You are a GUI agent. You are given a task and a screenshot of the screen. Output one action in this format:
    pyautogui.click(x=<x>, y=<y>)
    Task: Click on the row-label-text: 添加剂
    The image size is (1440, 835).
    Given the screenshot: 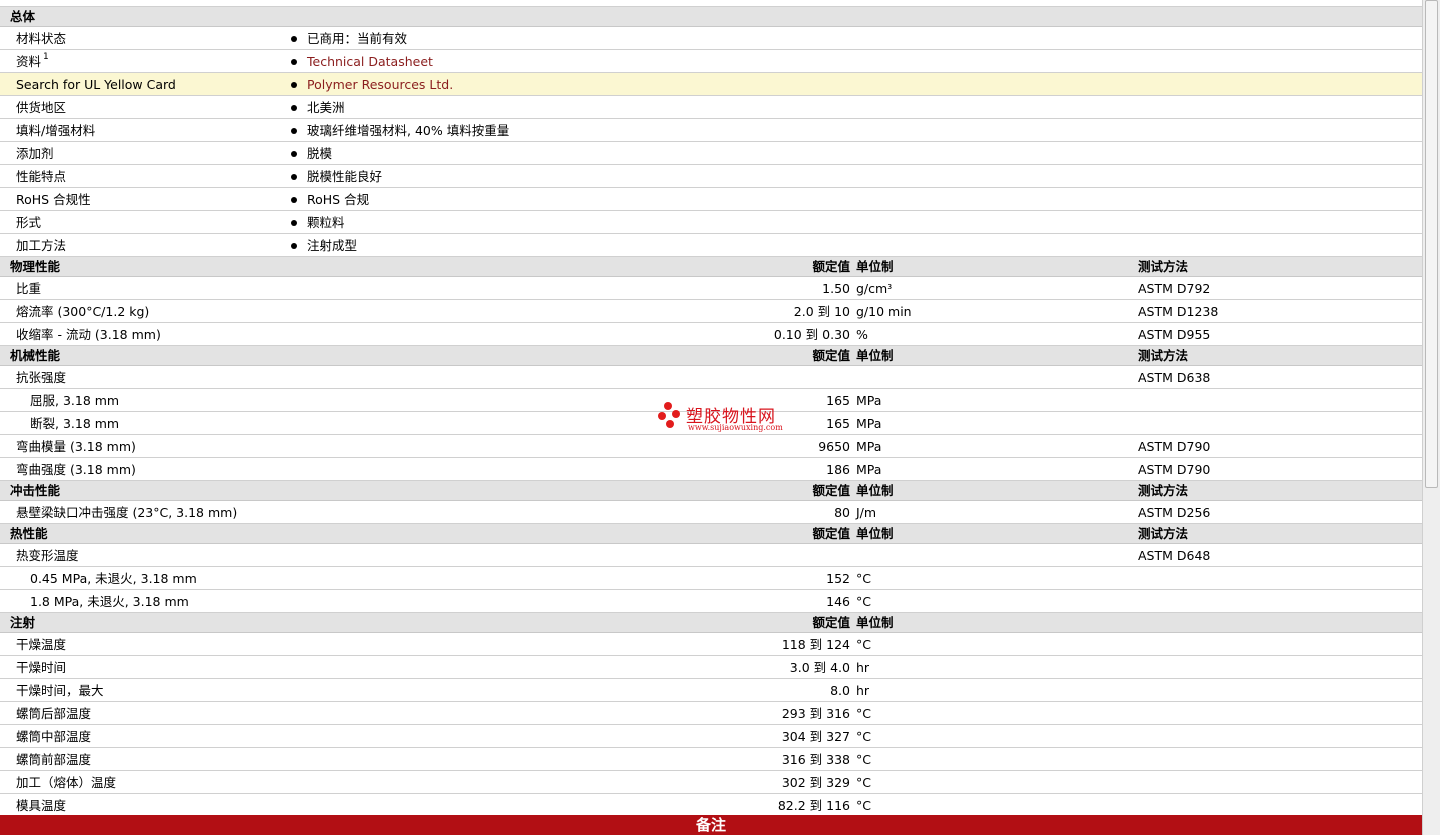 What is the action you would take?
    pyautogui.click(x=35, y=153)
    